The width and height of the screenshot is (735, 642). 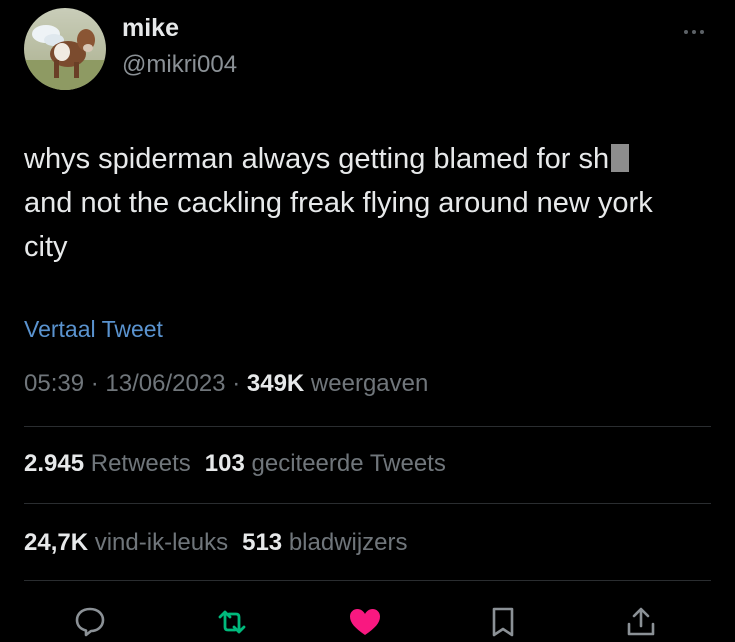 I want to click on tweet-time: 05:39, so click(x=54, y=383).